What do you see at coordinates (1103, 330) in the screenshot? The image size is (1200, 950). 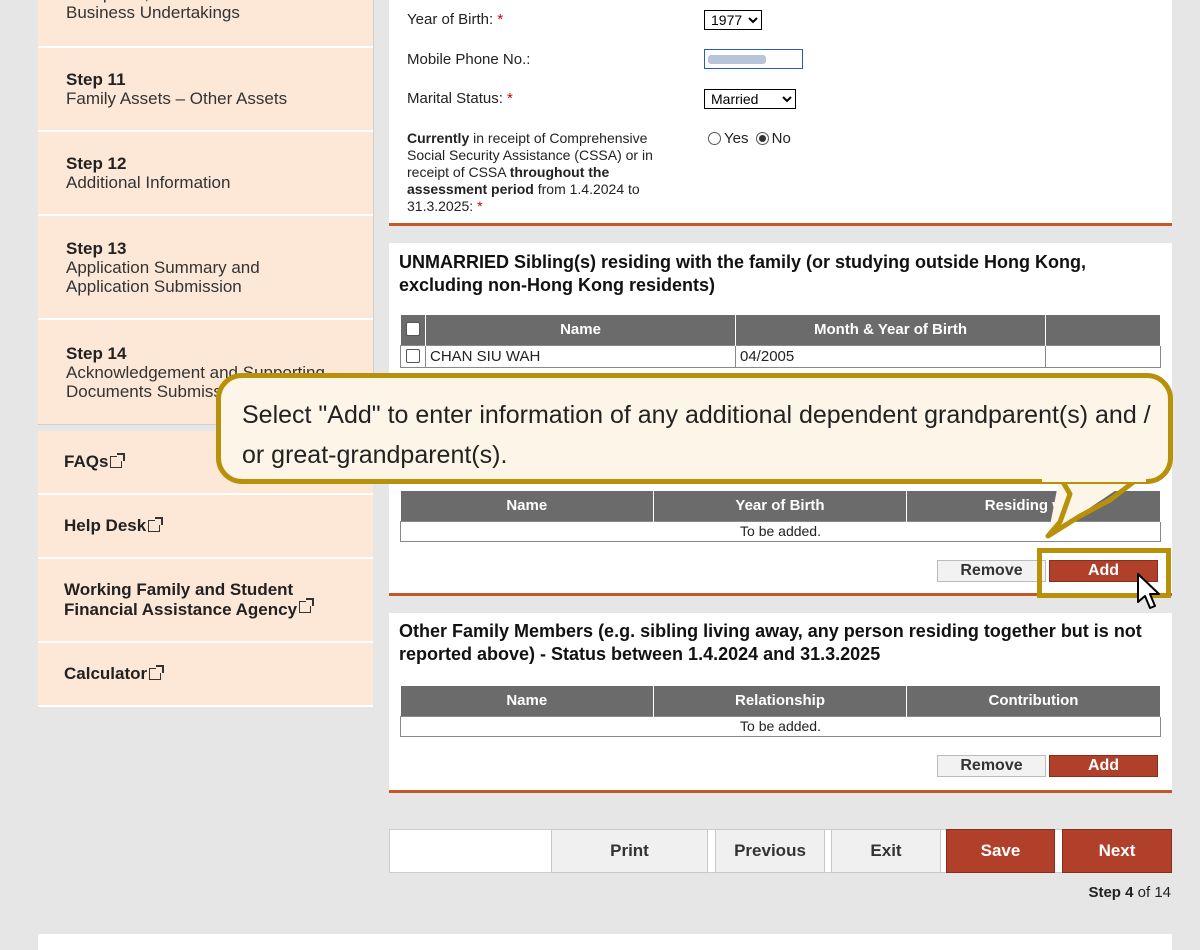 I see `col-action` at bounding box center [1103, 330].